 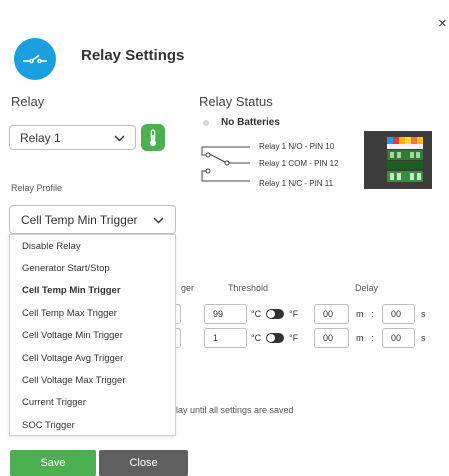 What do you see at coordinates (216, 338) in the screenshot?
I see `threshold-value: 1` at bounding box center [216, 338].